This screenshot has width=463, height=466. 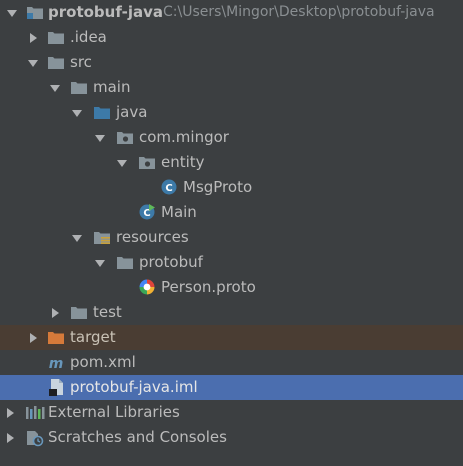 What do you see at coordinates (231, 37) in the screenshot?
I see `tree-row-idea: .idea` at bounding box center [231, 37].